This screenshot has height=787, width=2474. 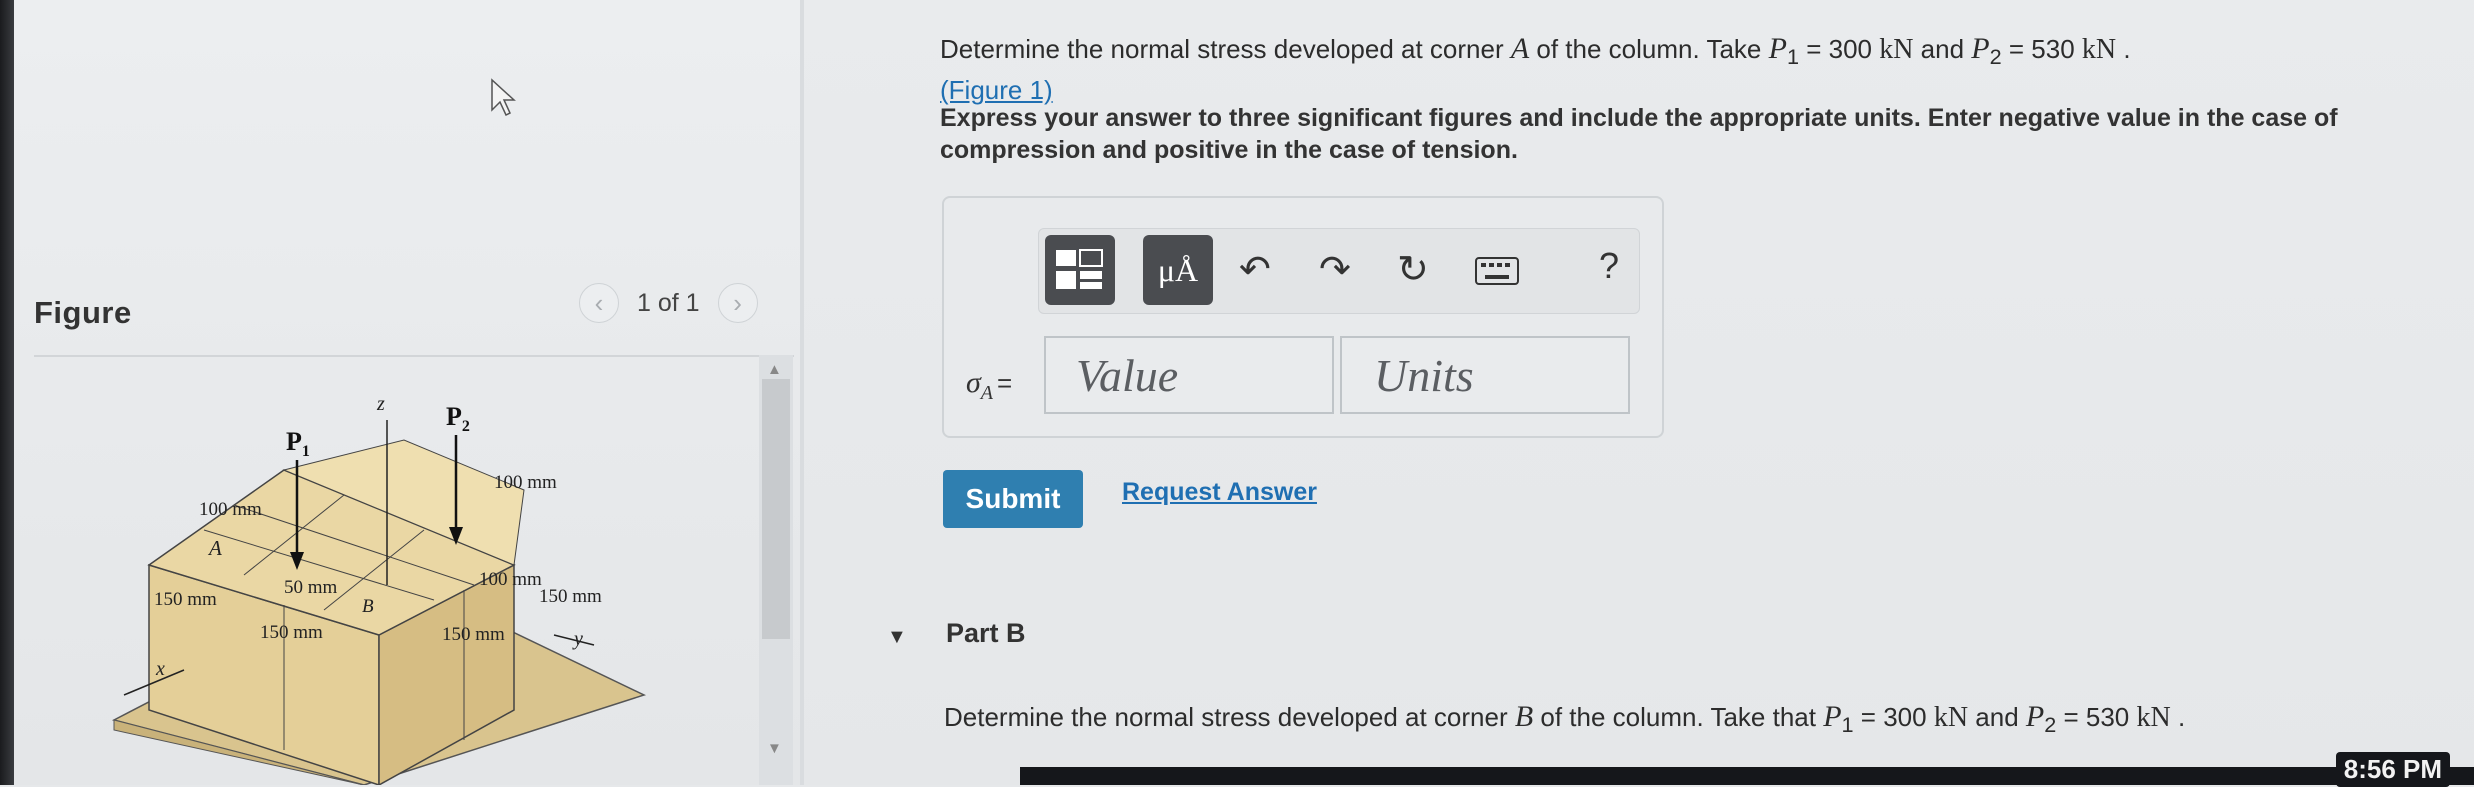 I want to click on figure-scrollbar: ▲ ▼, so click(x=776, y=570).